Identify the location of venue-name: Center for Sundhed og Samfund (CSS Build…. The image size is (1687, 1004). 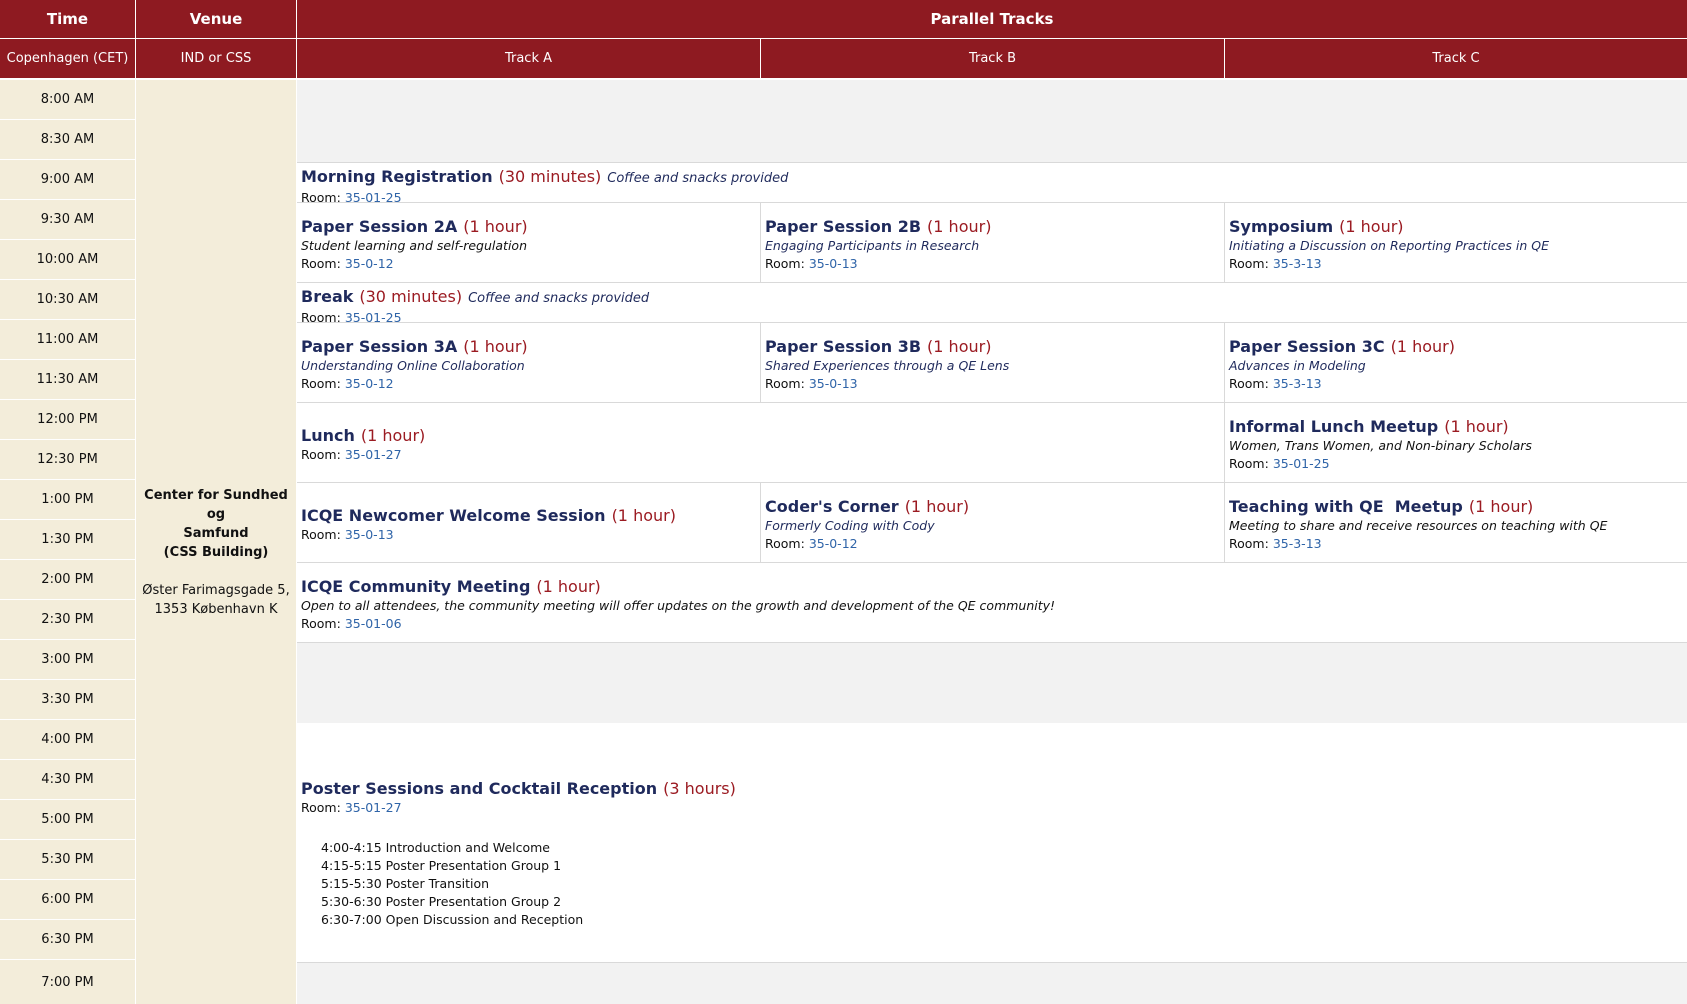
(216, 524).